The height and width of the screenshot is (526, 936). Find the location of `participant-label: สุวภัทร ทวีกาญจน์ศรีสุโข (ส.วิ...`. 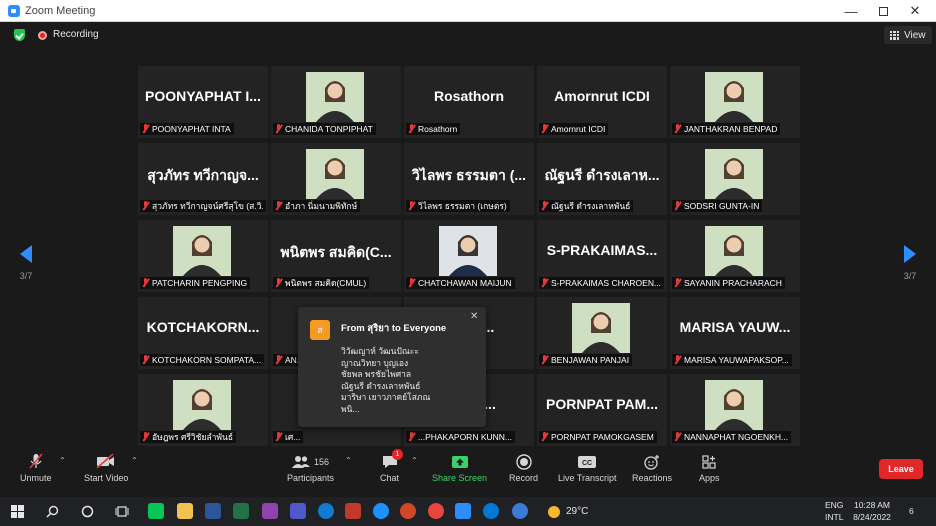

participant-label: สุวภัทร ทวีกาญจน์ศรีสุโข (ส.วิ... is located at coordinates (203, 206).